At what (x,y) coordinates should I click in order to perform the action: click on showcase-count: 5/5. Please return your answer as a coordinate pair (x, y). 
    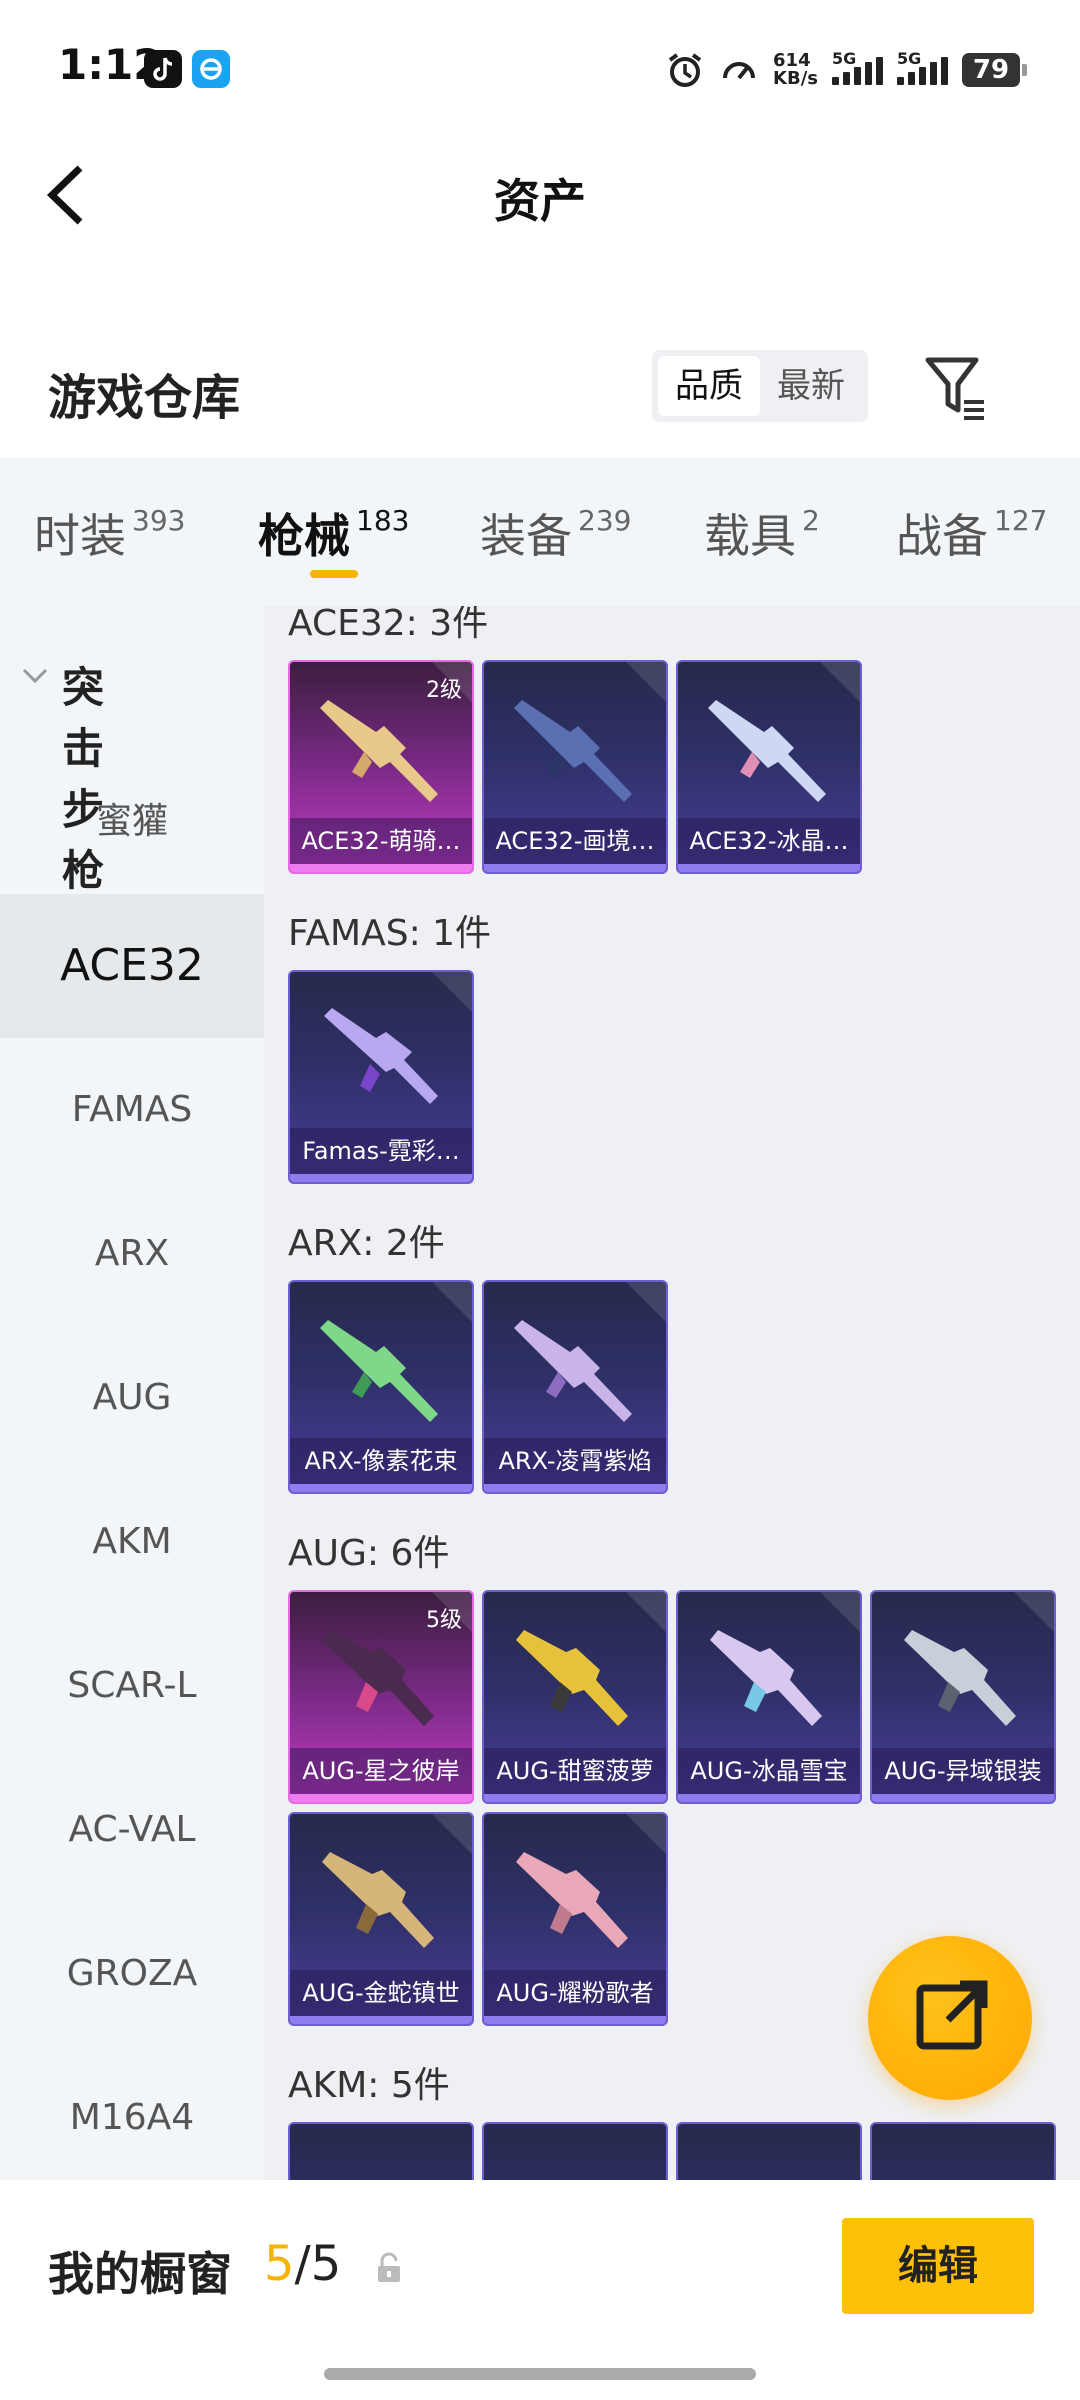
    Looking at the image, I should click on (302, 2264).